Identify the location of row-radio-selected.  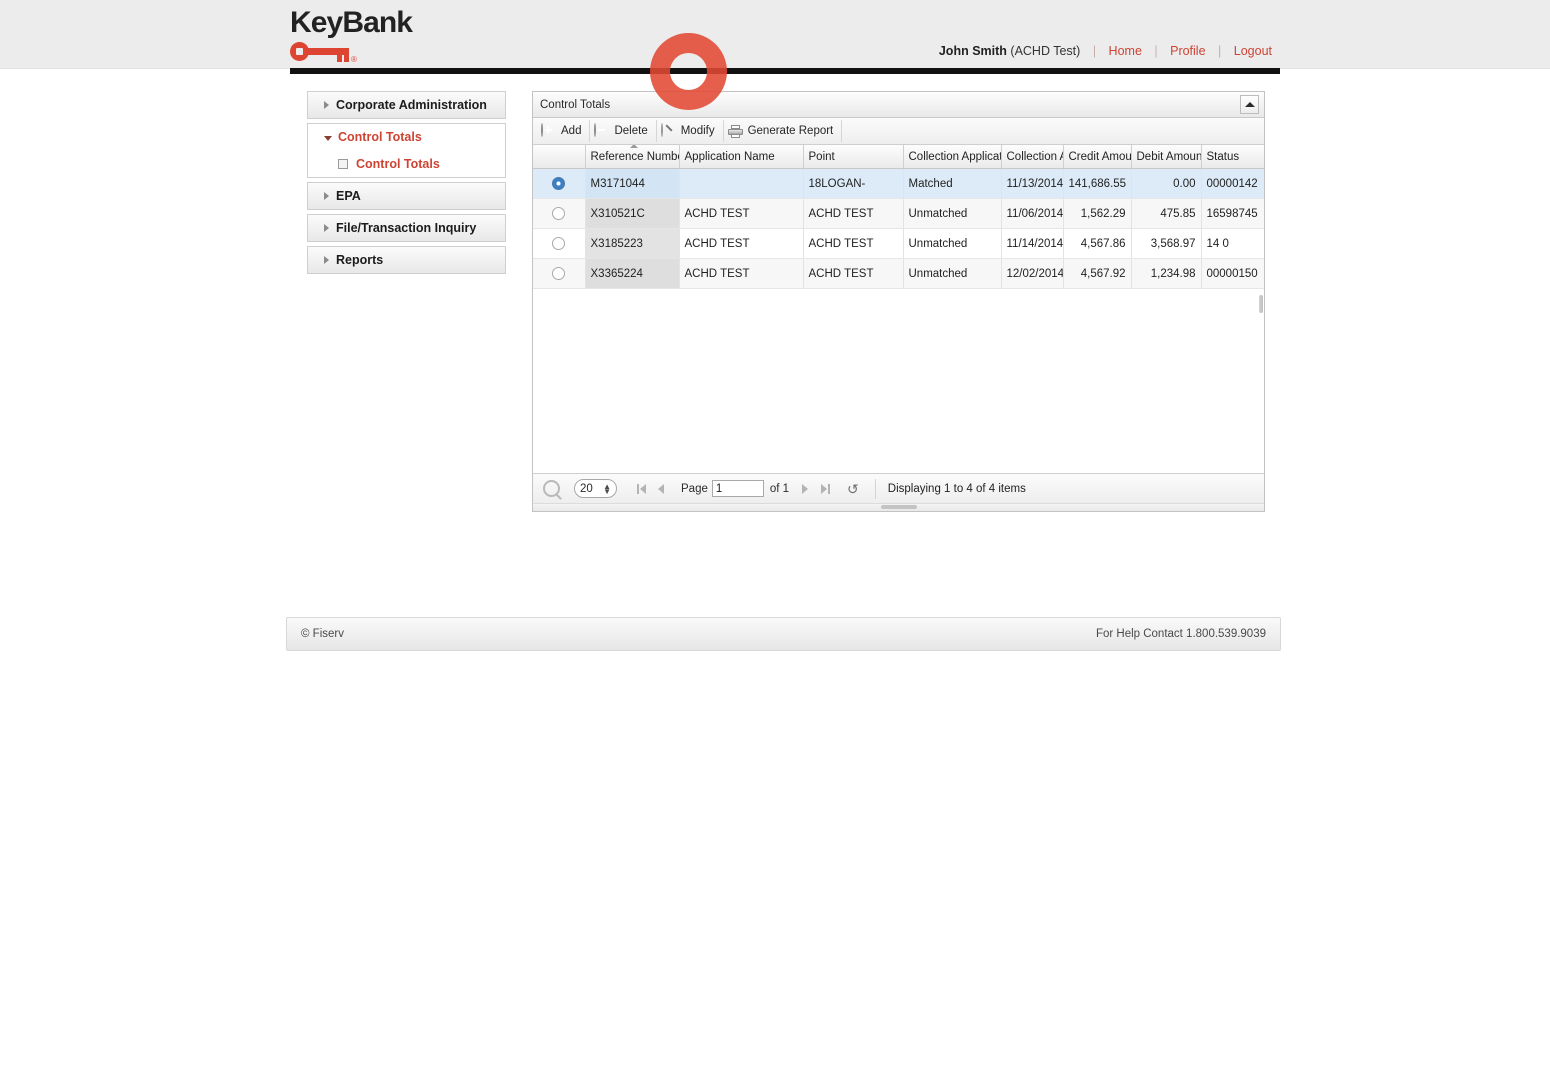
(559, 183).